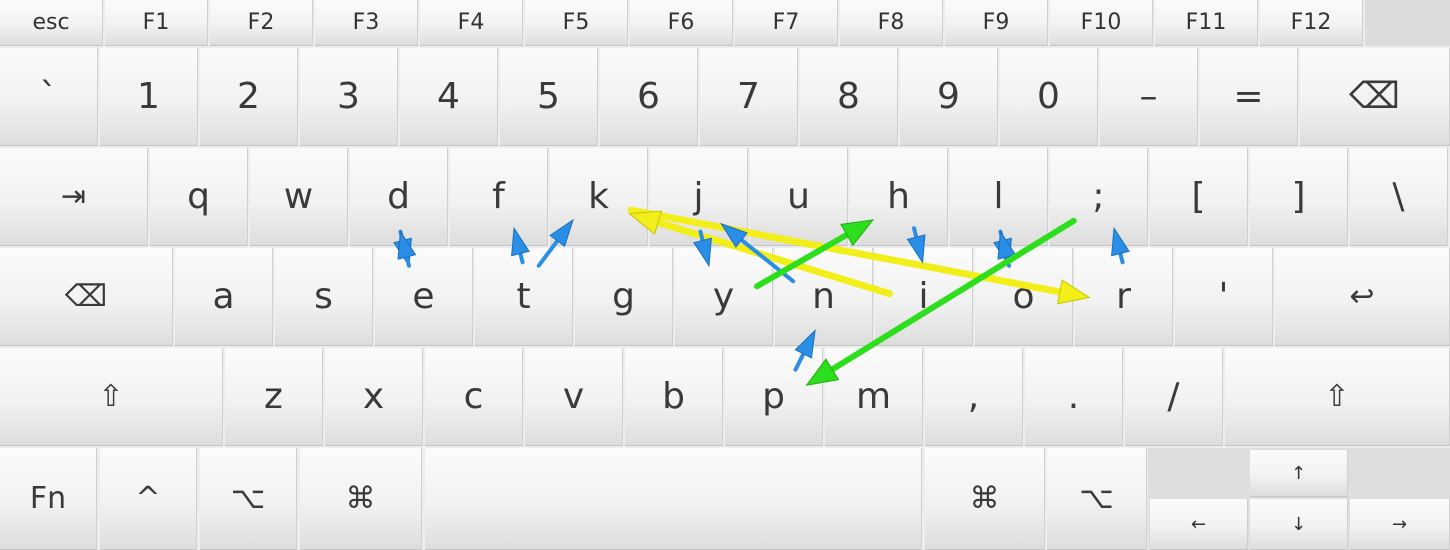  I want to click on right-bracket-key: ], so click(1299, 197).